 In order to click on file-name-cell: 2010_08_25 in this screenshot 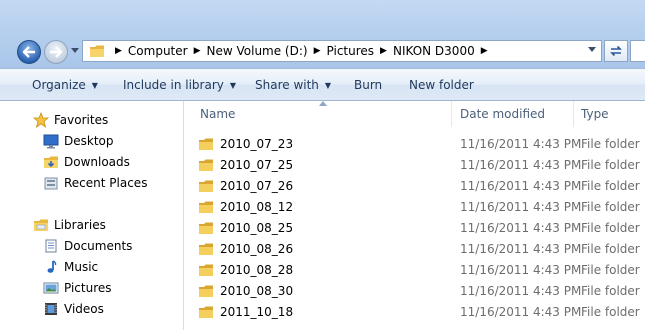, I will do `click(245, 227)`.